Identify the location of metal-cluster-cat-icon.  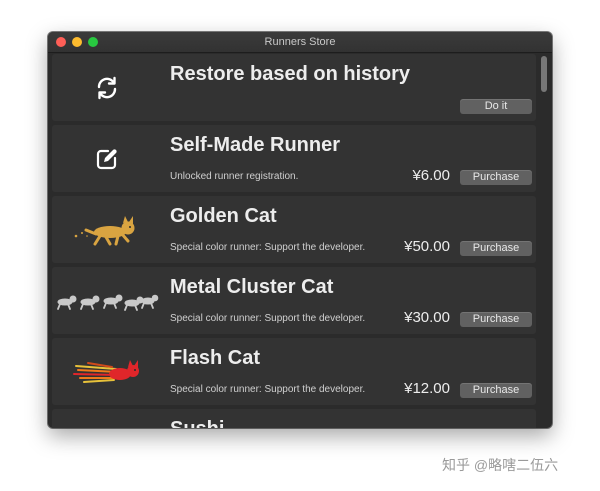
(107, 300).